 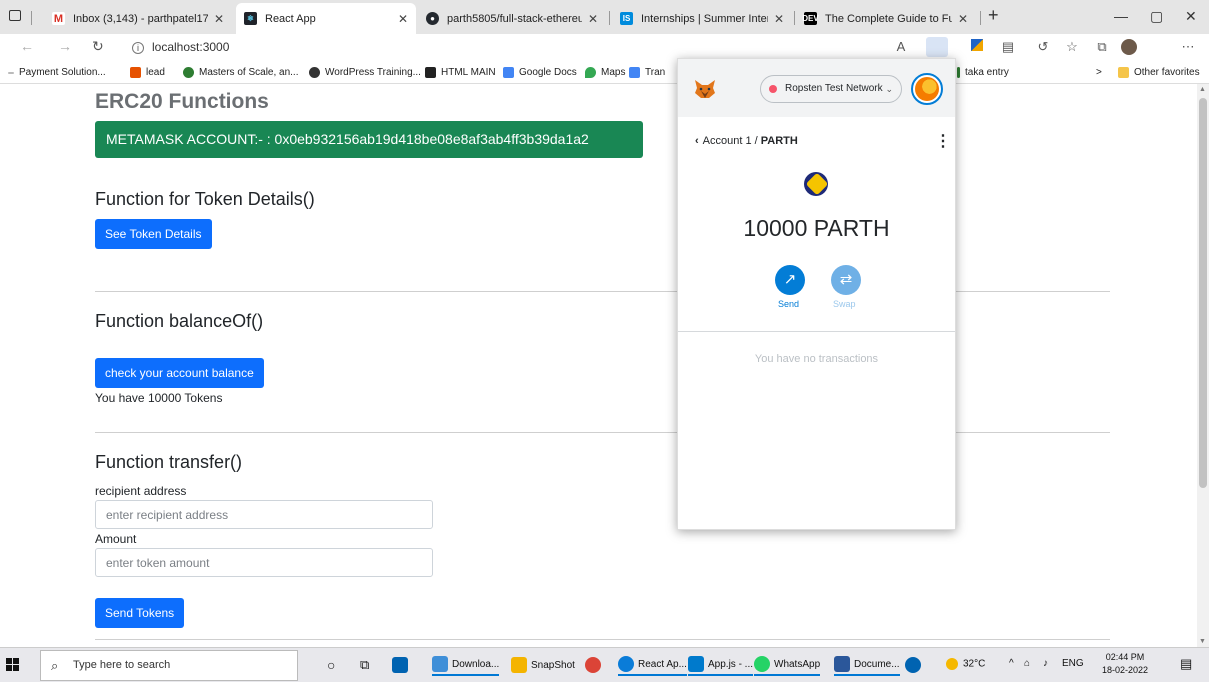 I want to click on profile-avatar, so click(x=1129, y=47).